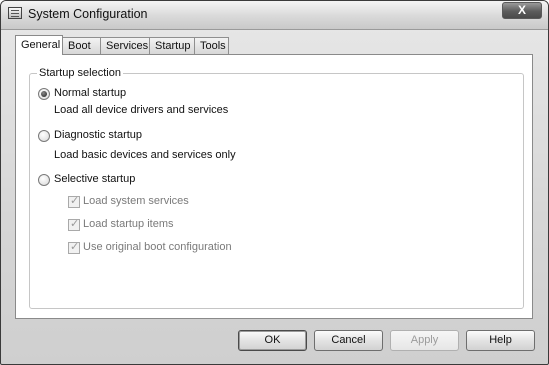 This screenshot has width=549, height=365. What do you see at coordinates (128, 224) in the screenshot?
I see `load-startup-items-label: Load startup items` at bounding box center [128, 224].